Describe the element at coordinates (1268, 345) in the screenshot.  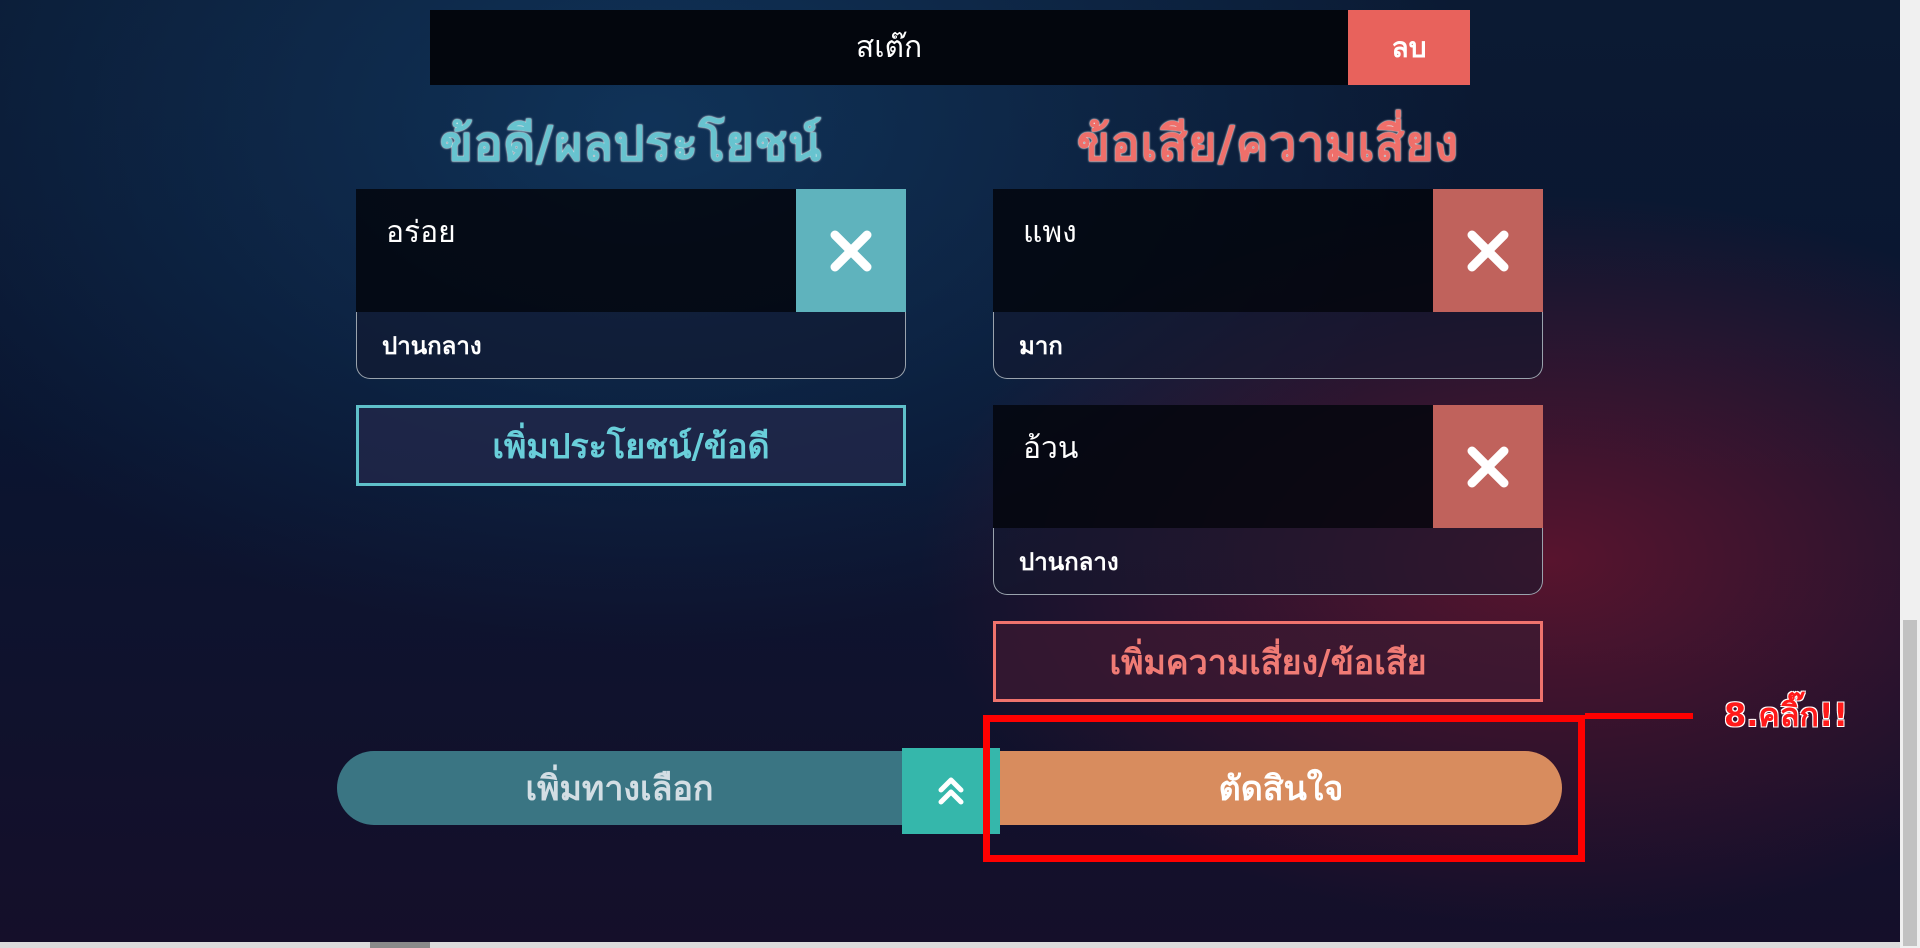
I see `con-item-level: มาก` at that location.